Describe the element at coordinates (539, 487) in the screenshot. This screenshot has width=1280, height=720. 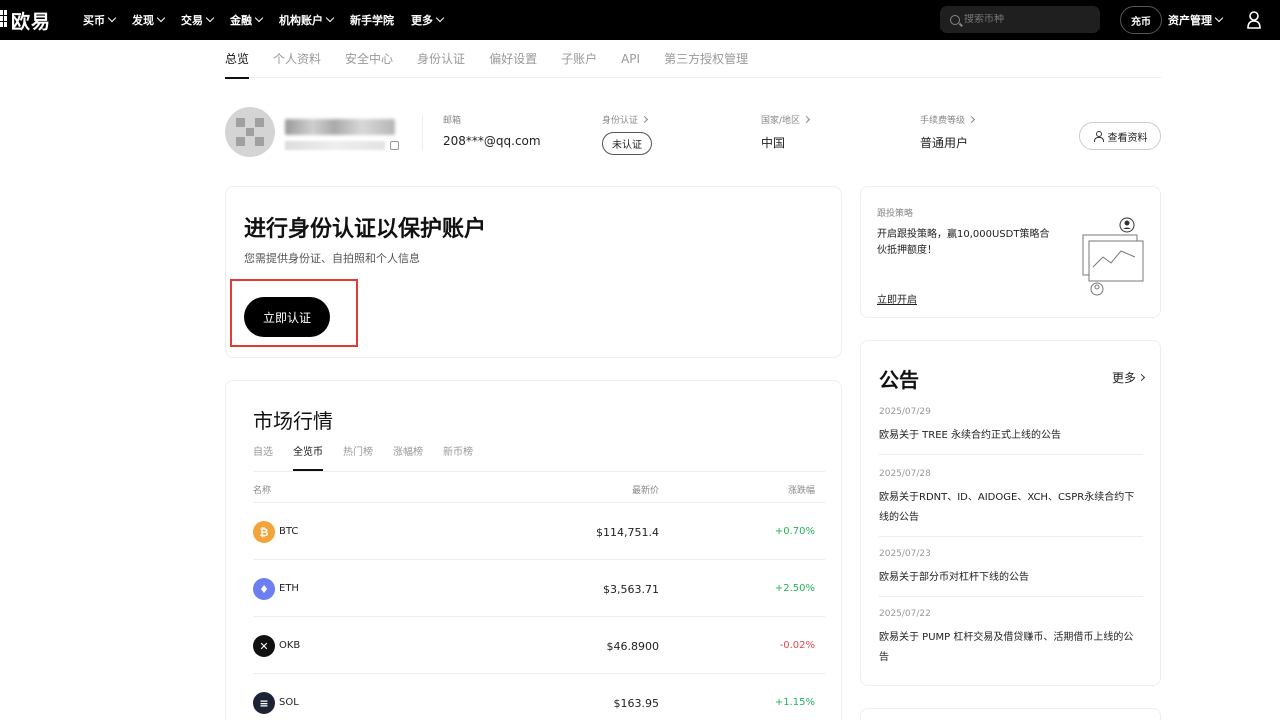
I see `market-table-header: 名称 最新价 涨跌幅` at that location.